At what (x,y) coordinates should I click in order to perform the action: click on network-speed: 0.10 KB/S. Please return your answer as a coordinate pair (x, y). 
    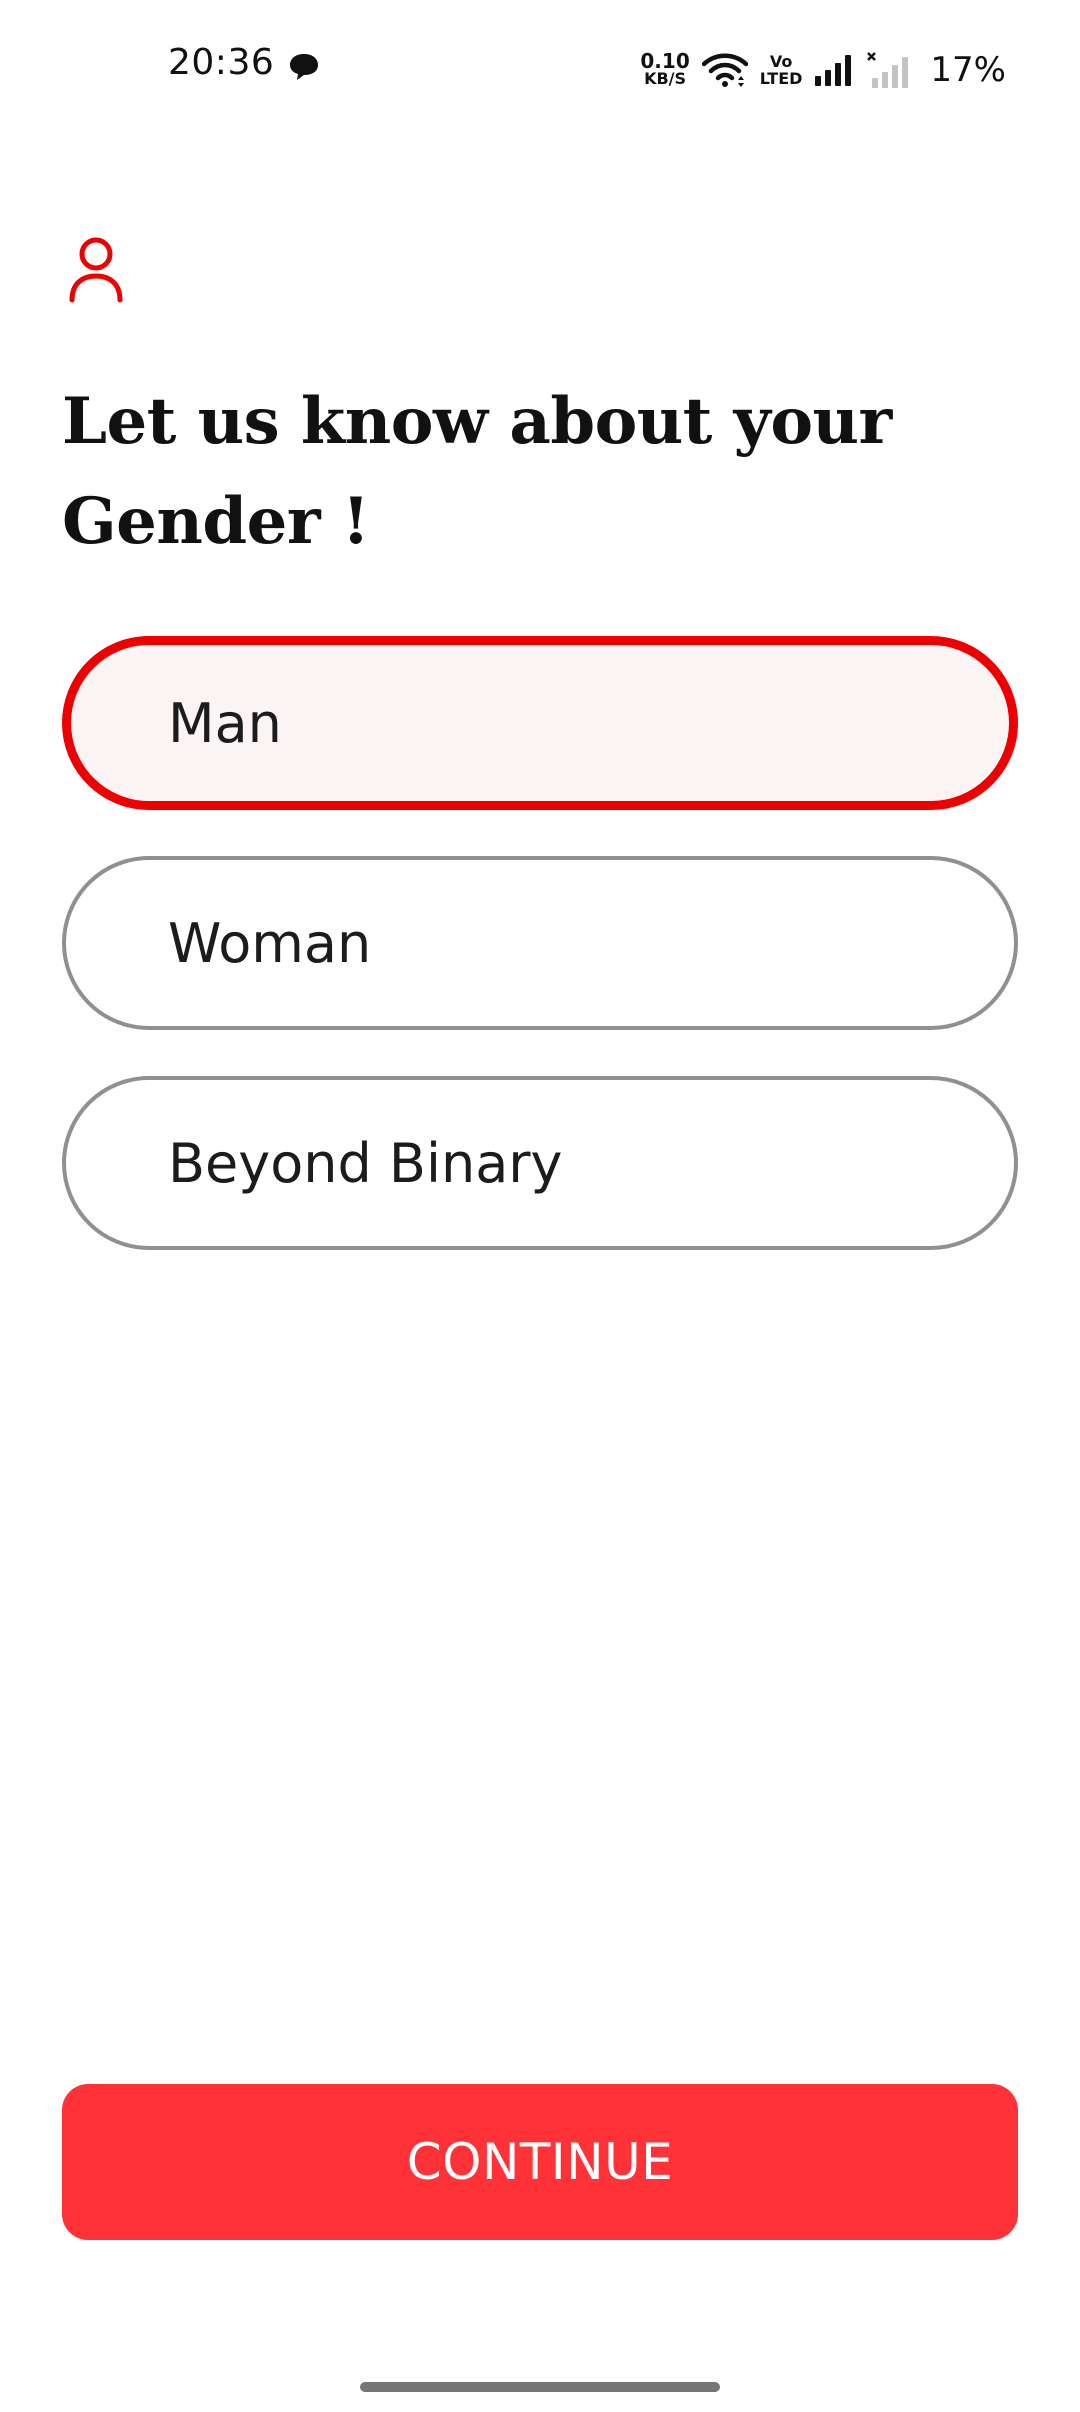
    Looking at the image, I should click on (665, 68).